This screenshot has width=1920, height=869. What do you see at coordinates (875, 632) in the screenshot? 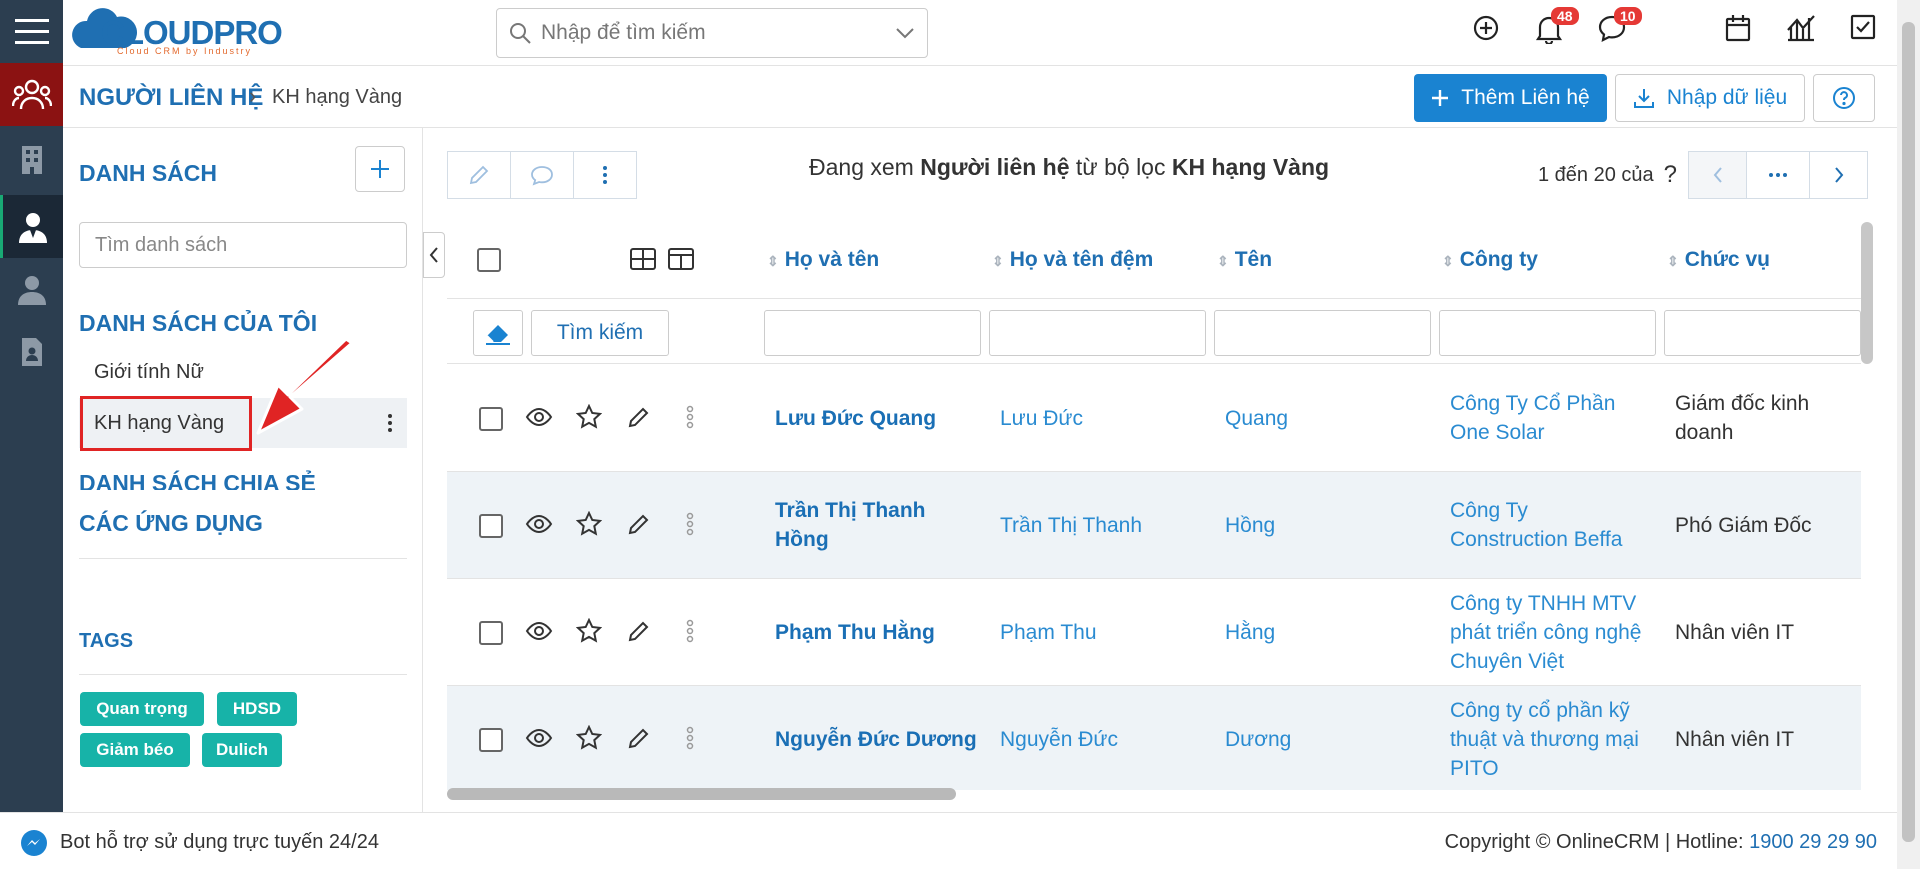
I see `cell-full-name: Phạm Thu Hằng` at bounding box center [875, 632].